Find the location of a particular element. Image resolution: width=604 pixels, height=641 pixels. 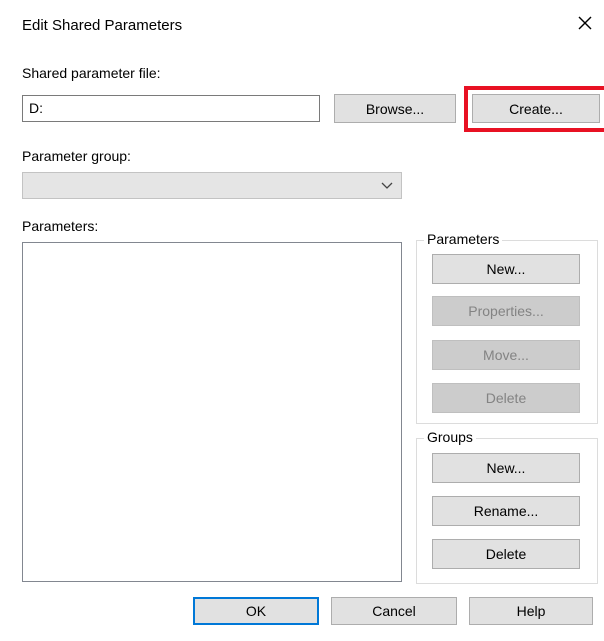

parameter-group-label: Parameter group: is located at coordinates (76, 156).